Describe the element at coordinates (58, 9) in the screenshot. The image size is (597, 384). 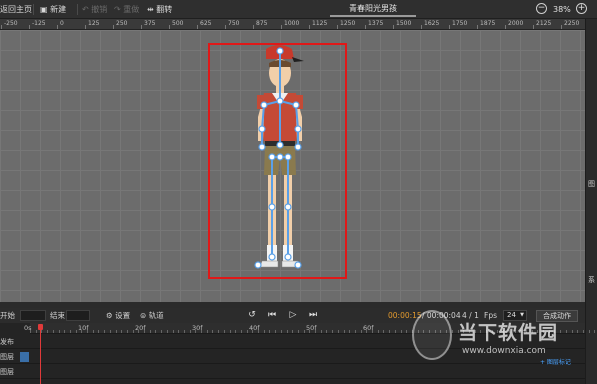
I see `new-label: 新建` at that location.